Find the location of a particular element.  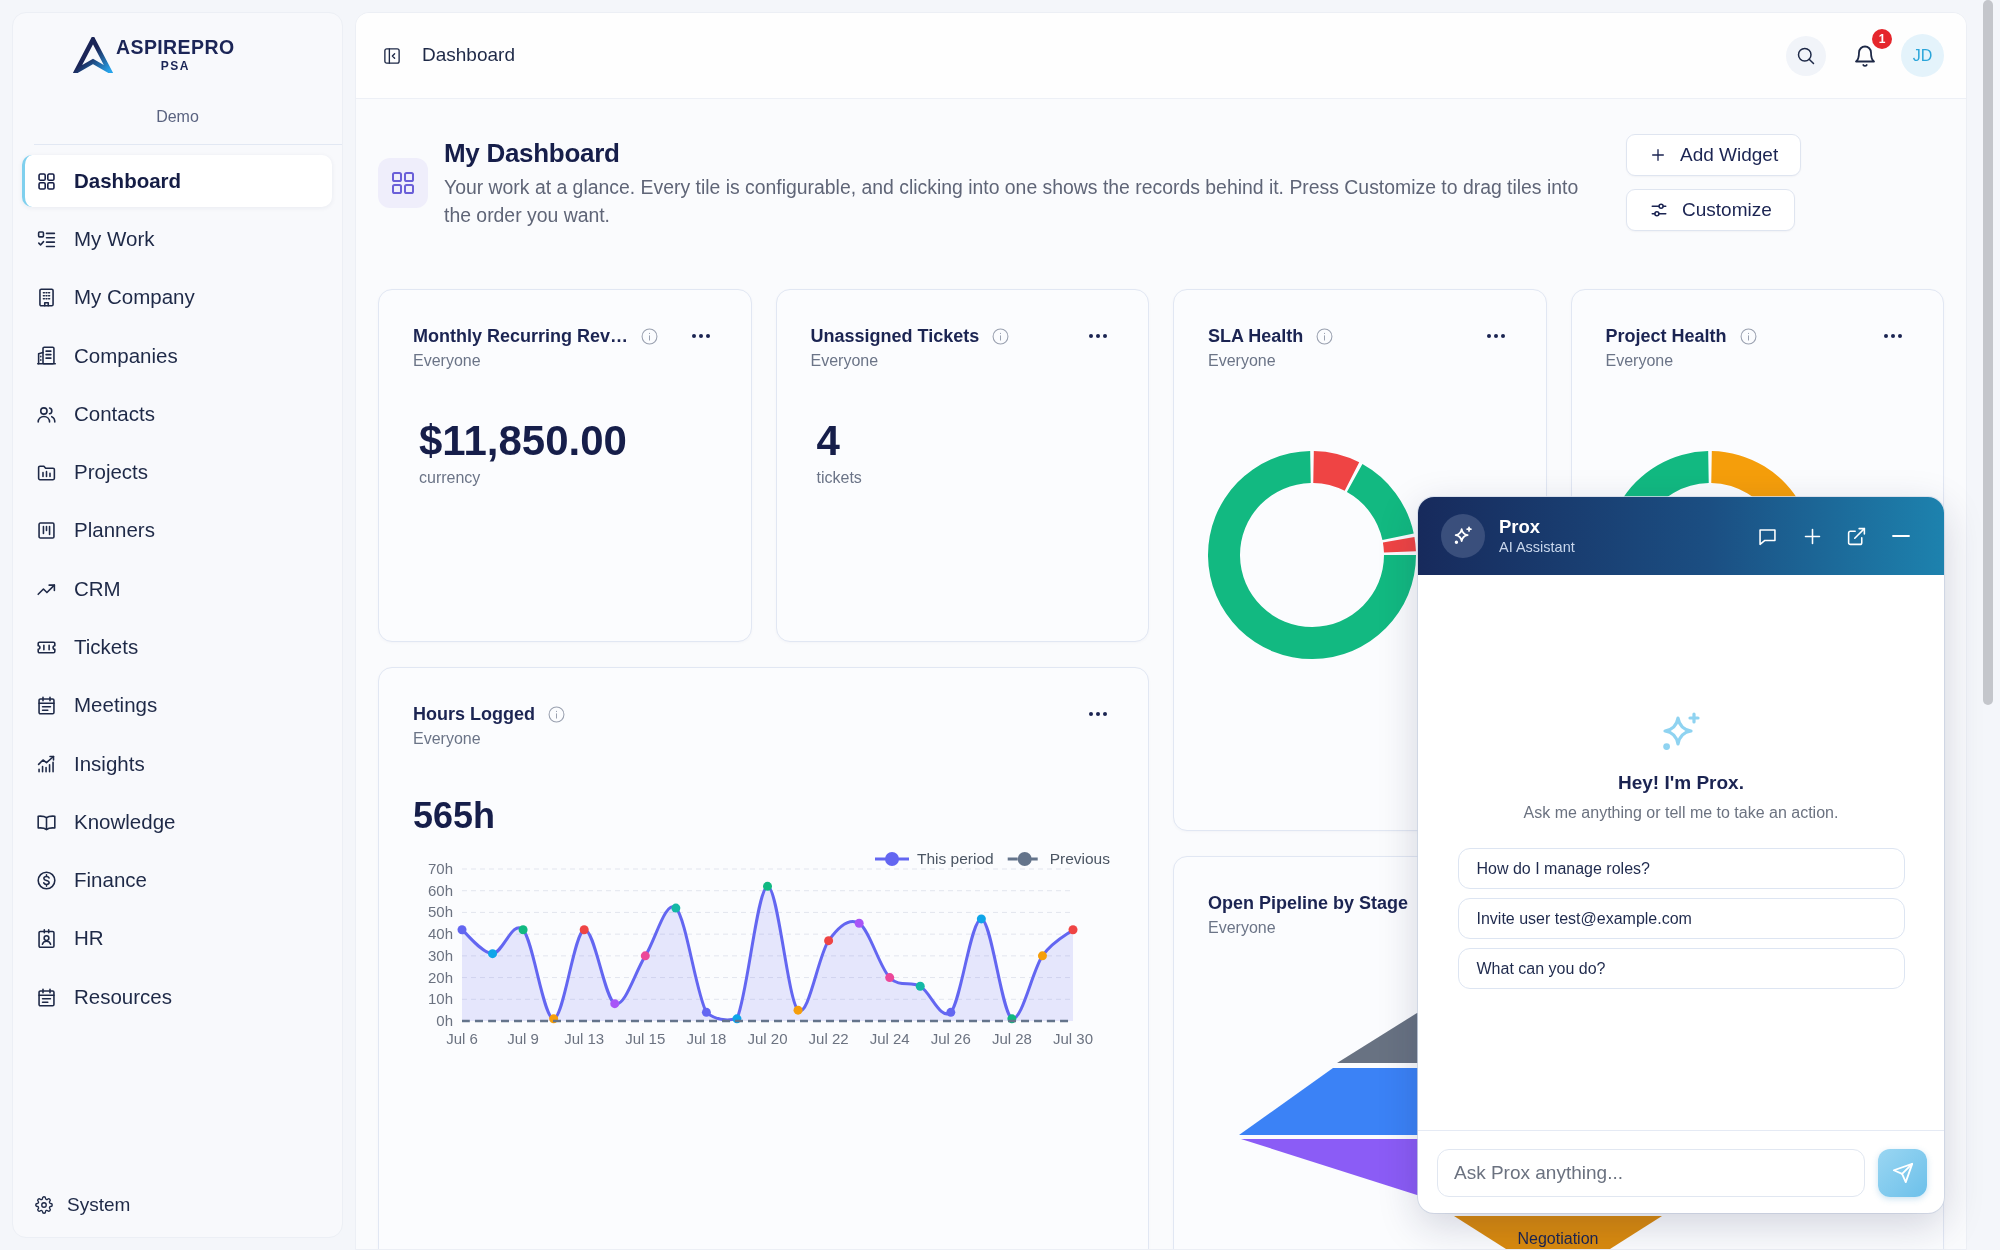

gear-icon is located at coordinates (44, 1205).